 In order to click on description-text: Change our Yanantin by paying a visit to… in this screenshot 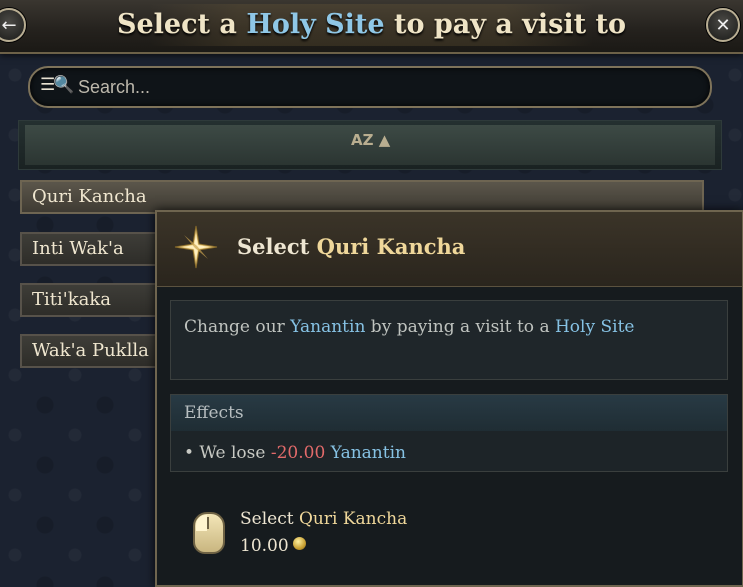, I will do `click(409, 327)`.